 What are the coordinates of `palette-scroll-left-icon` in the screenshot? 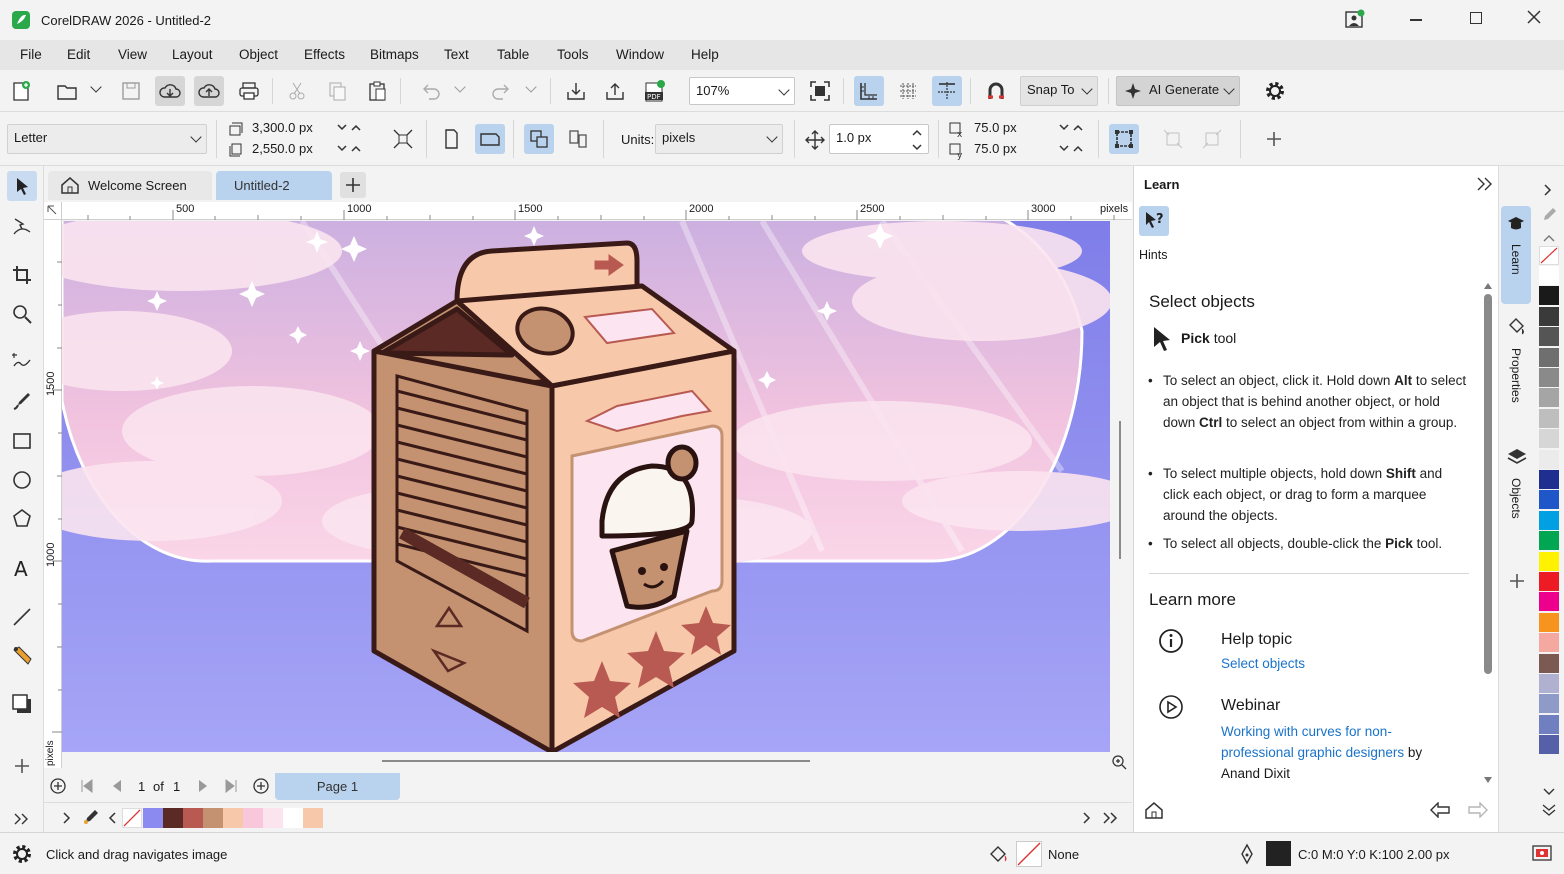 It's located at (112, 819).